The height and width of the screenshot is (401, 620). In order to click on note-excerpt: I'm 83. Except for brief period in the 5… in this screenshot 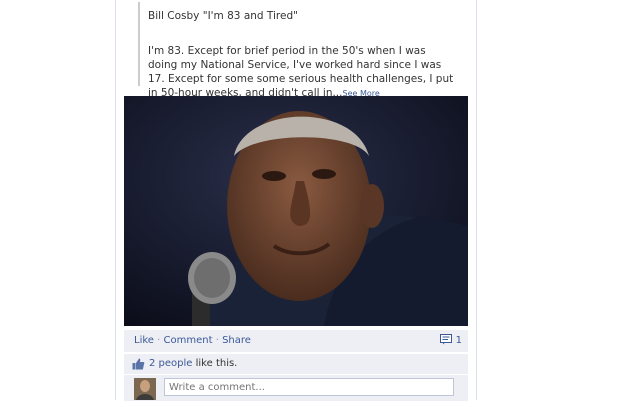, I will do `click(301, 72)`.